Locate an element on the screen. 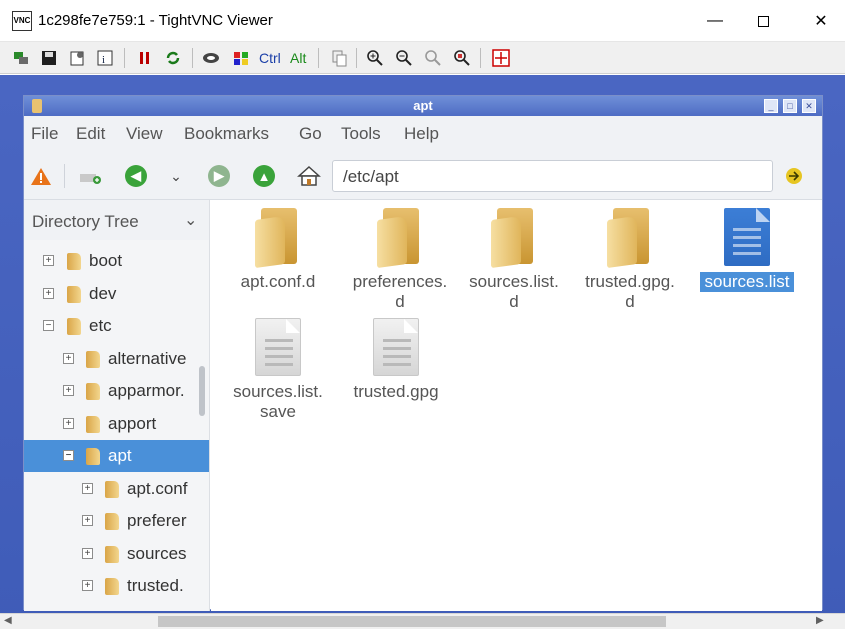  save-icon is located at coordinates (49, 58).